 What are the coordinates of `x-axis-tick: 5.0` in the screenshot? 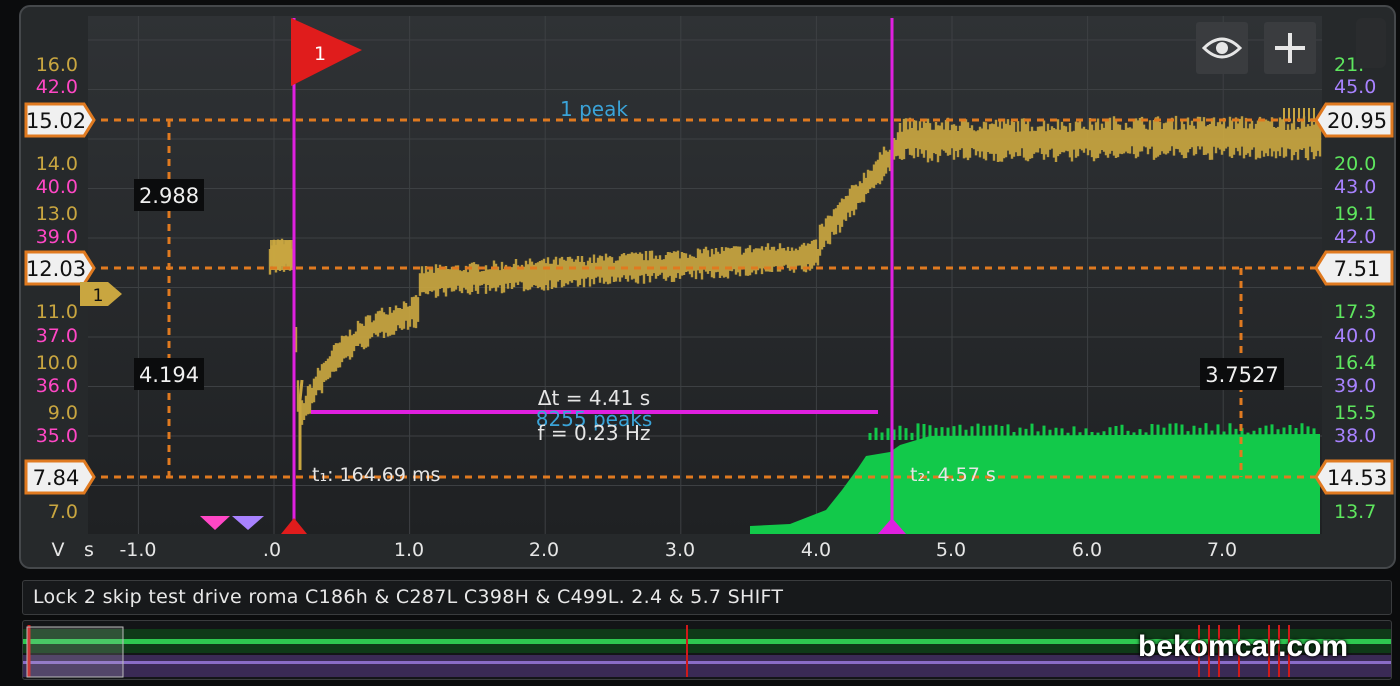 It's located at (951, 550).